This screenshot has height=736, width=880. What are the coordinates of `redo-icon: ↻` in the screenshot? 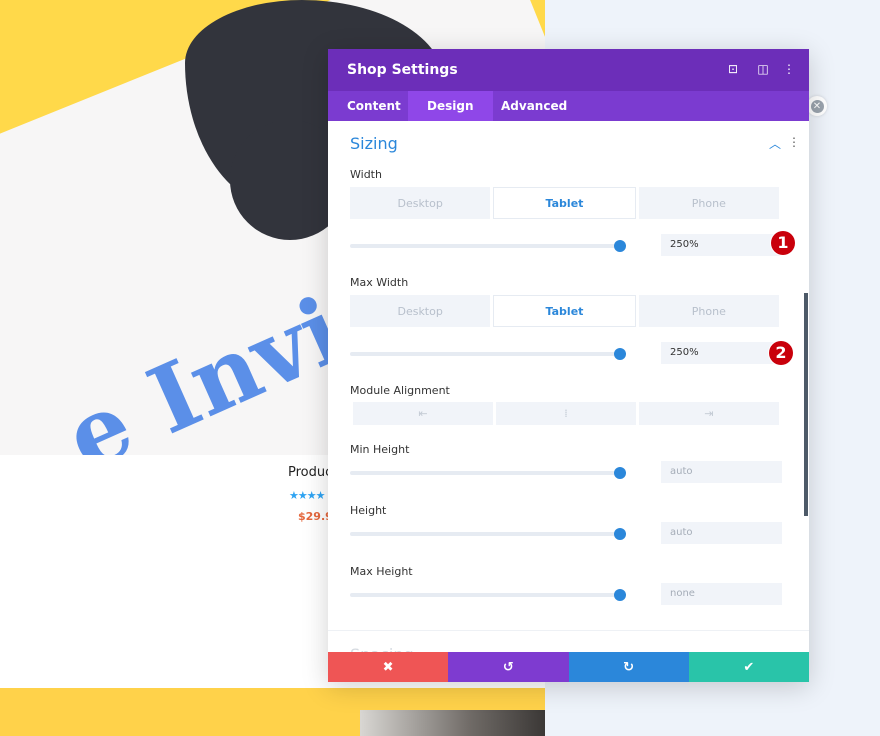 It's located at (629, 667).